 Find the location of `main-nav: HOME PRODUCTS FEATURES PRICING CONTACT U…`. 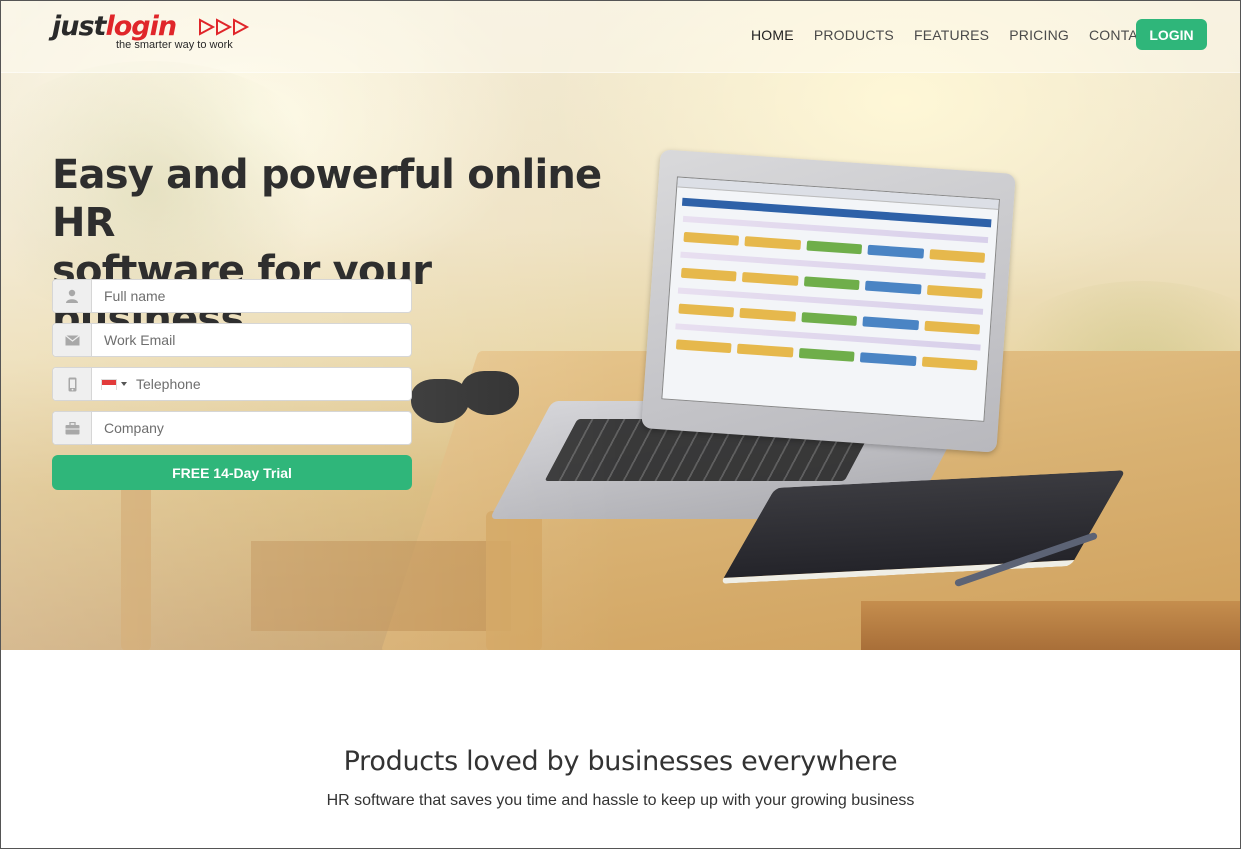

main-nav: HOME PRODUCTS FEATURES PRICING CONTACT U… is located at coordinates (976, 35).